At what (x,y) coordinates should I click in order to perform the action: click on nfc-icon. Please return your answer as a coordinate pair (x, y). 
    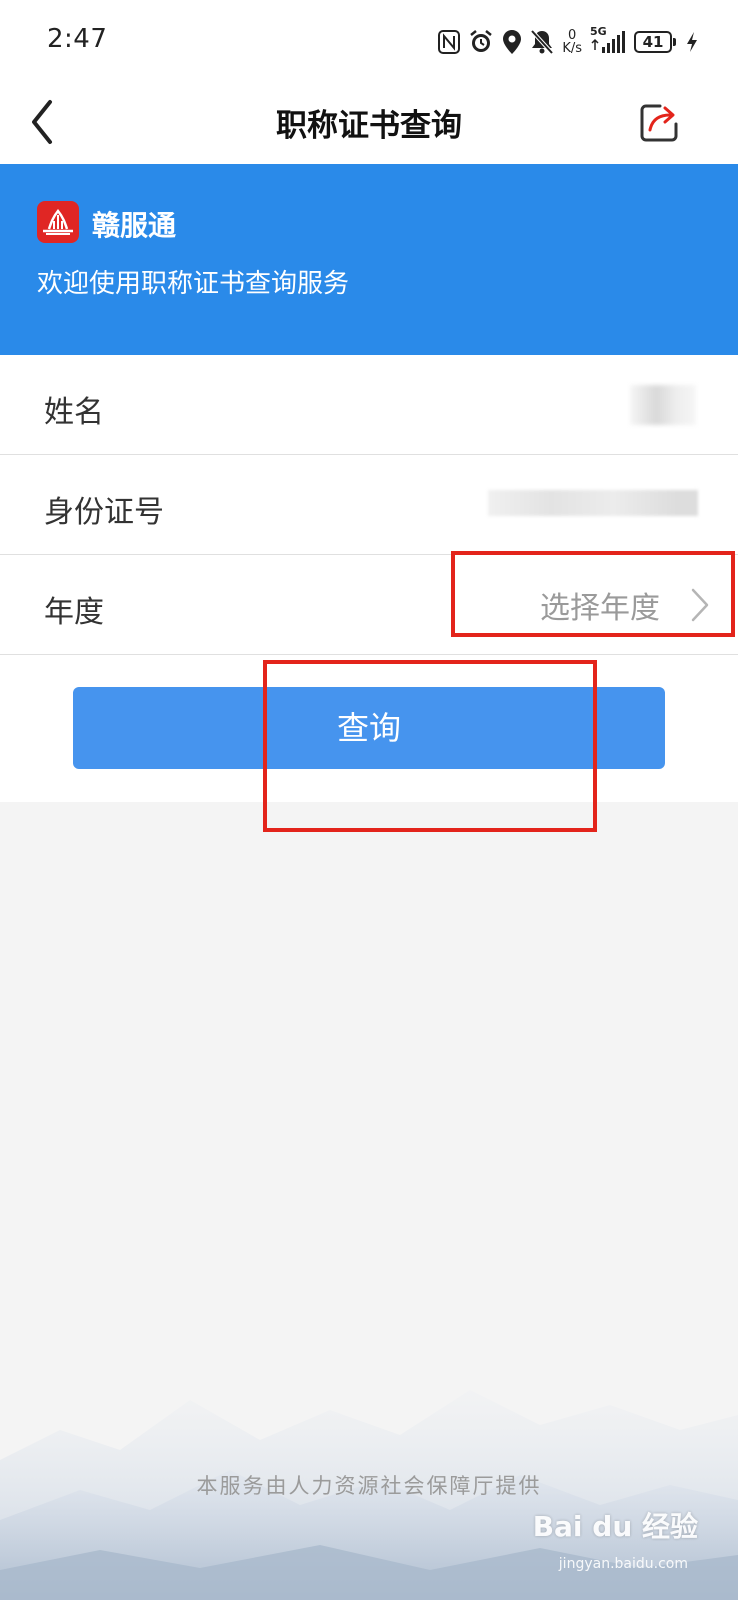
    Looking at the image, I should click on (449, 42).